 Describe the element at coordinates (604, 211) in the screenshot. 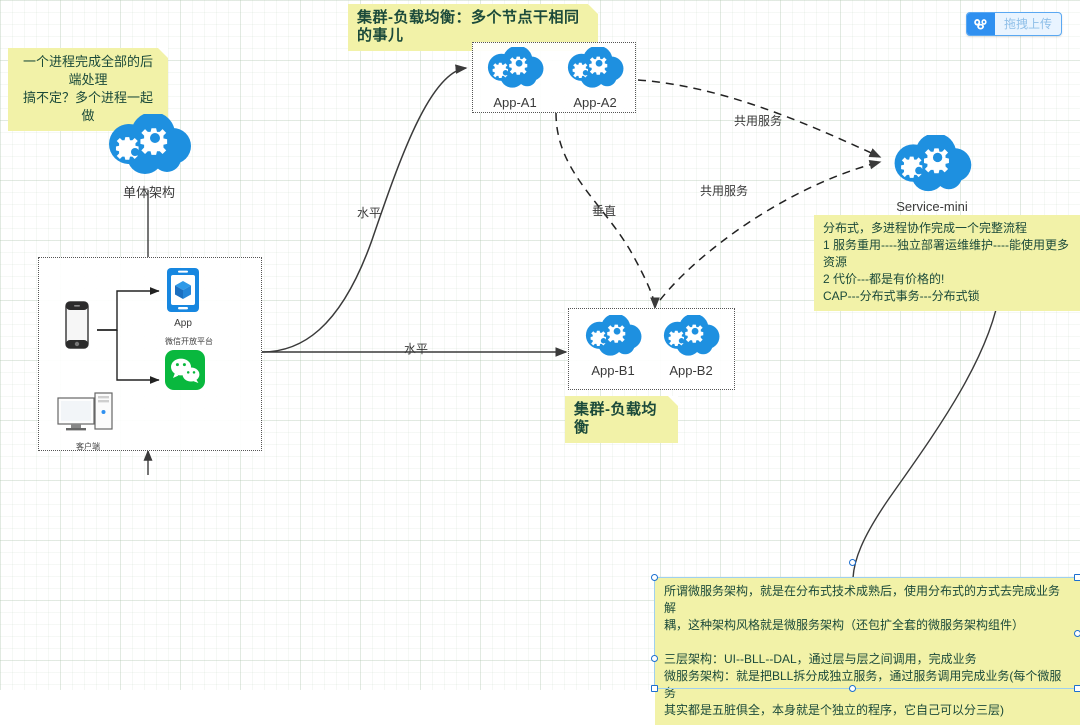

I see `edge-label-vertical: 垂直` at that location.